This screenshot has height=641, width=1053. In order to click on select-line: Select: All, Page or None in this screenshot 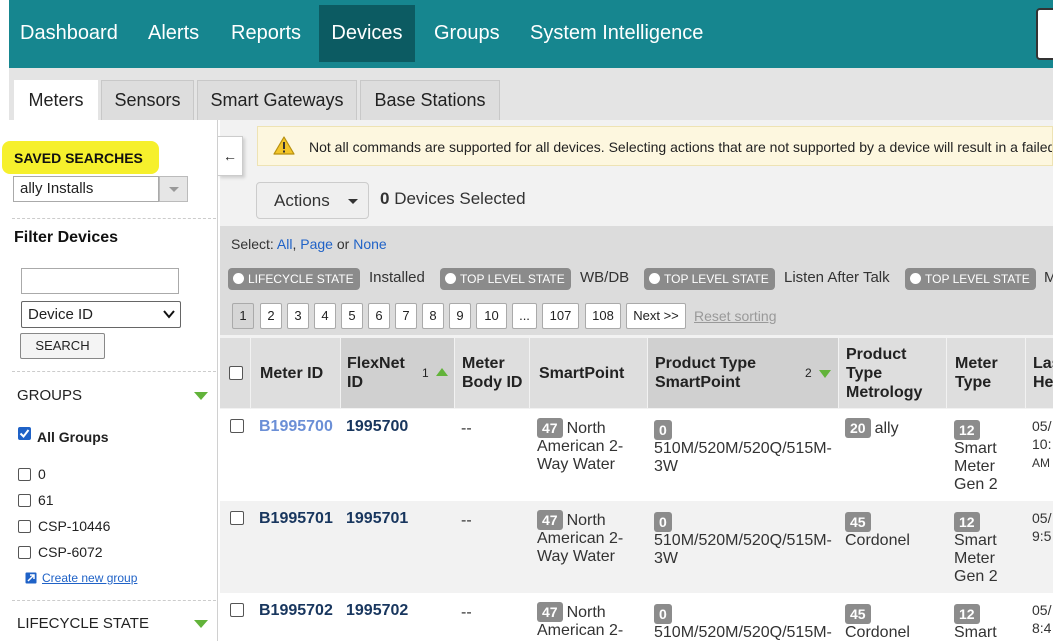, I will do `click(309, 244)`.